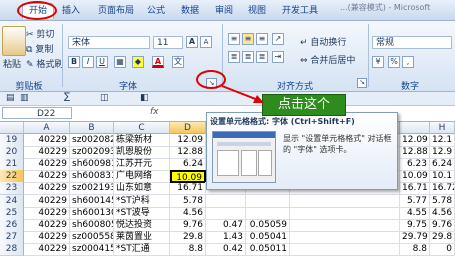 This screenshot has height=256, width=455. What do you see at coordinates (234, 39) in the screenshot?
I see `align-top-icon: ≡` at bounding box center [234, 39].